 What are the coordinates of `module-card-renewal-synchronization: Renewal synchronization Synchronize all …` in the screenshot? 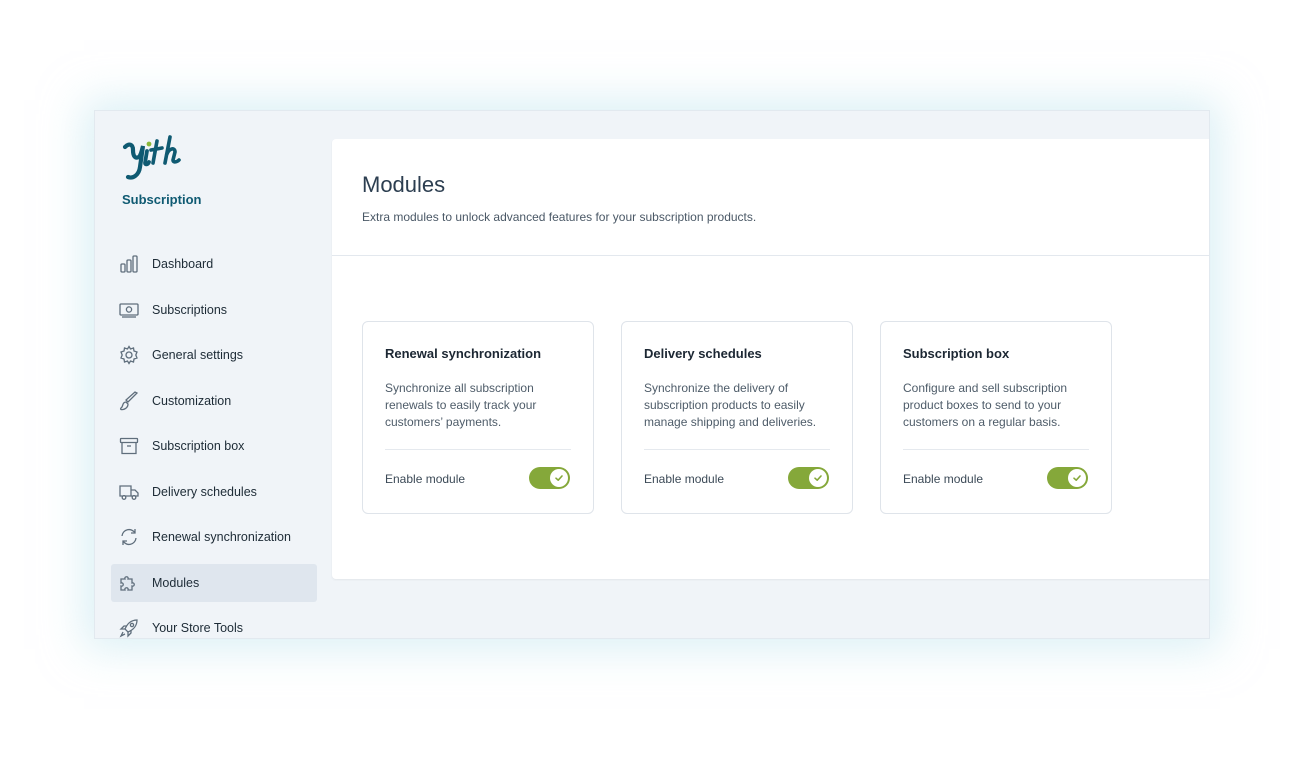 It's located at (478, 417).